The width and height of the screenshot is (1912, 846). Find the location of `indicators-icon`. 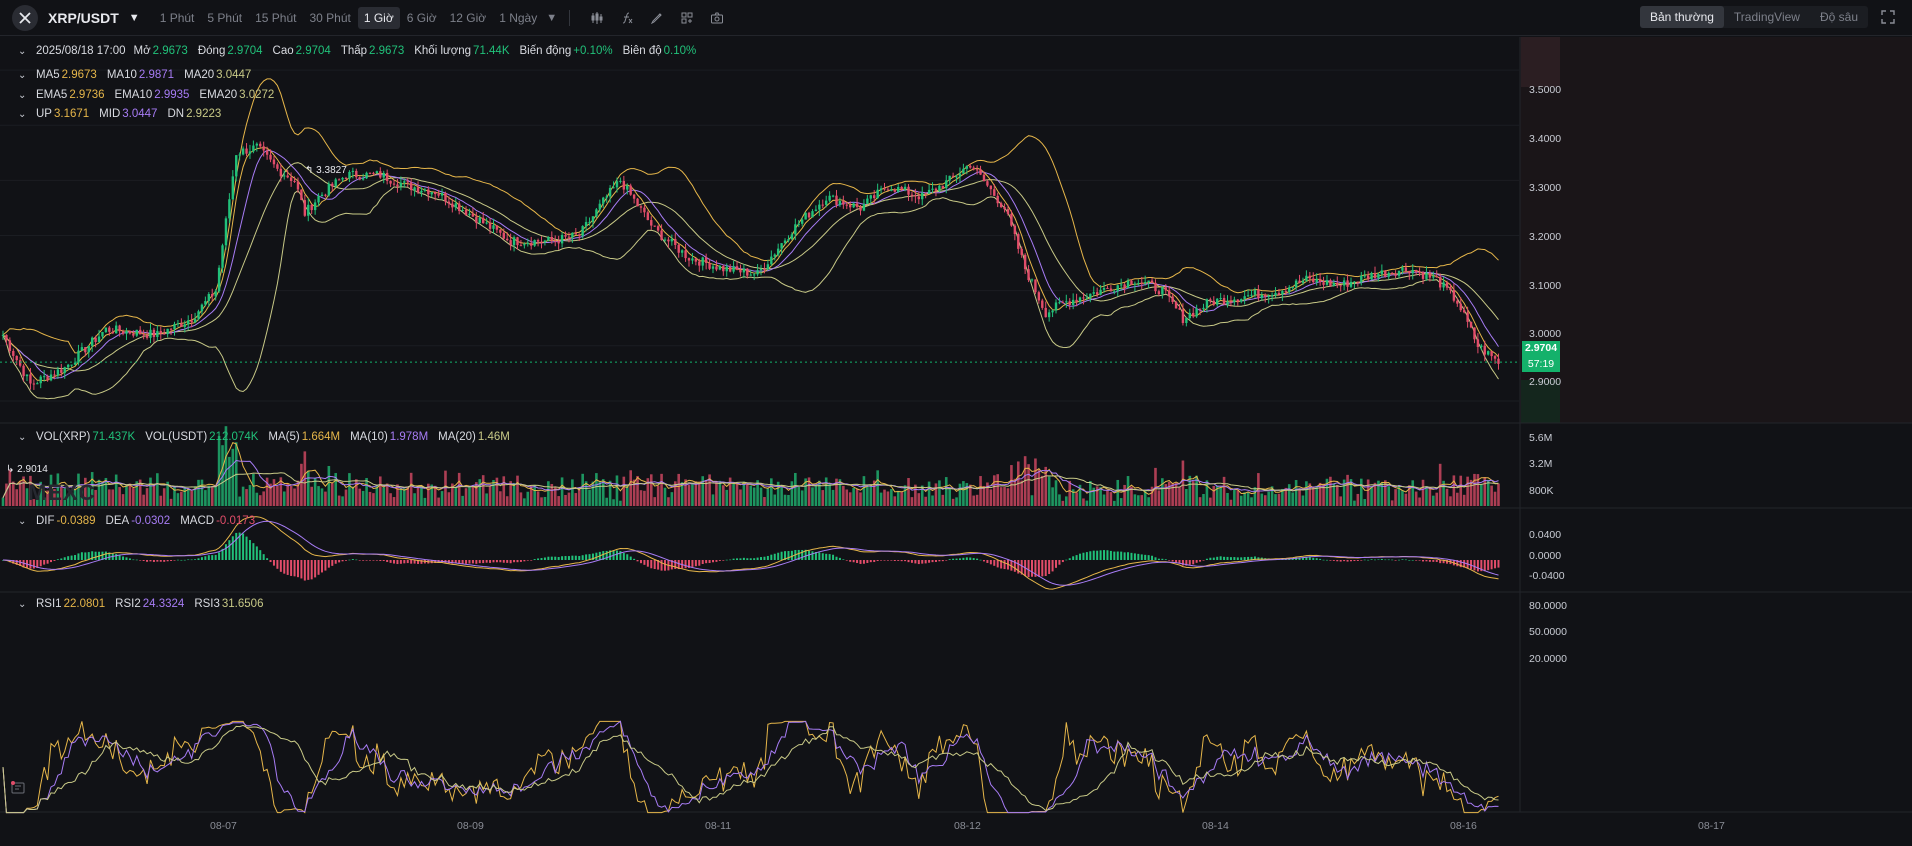

indicators-icon is located at coordinates (597, 18).